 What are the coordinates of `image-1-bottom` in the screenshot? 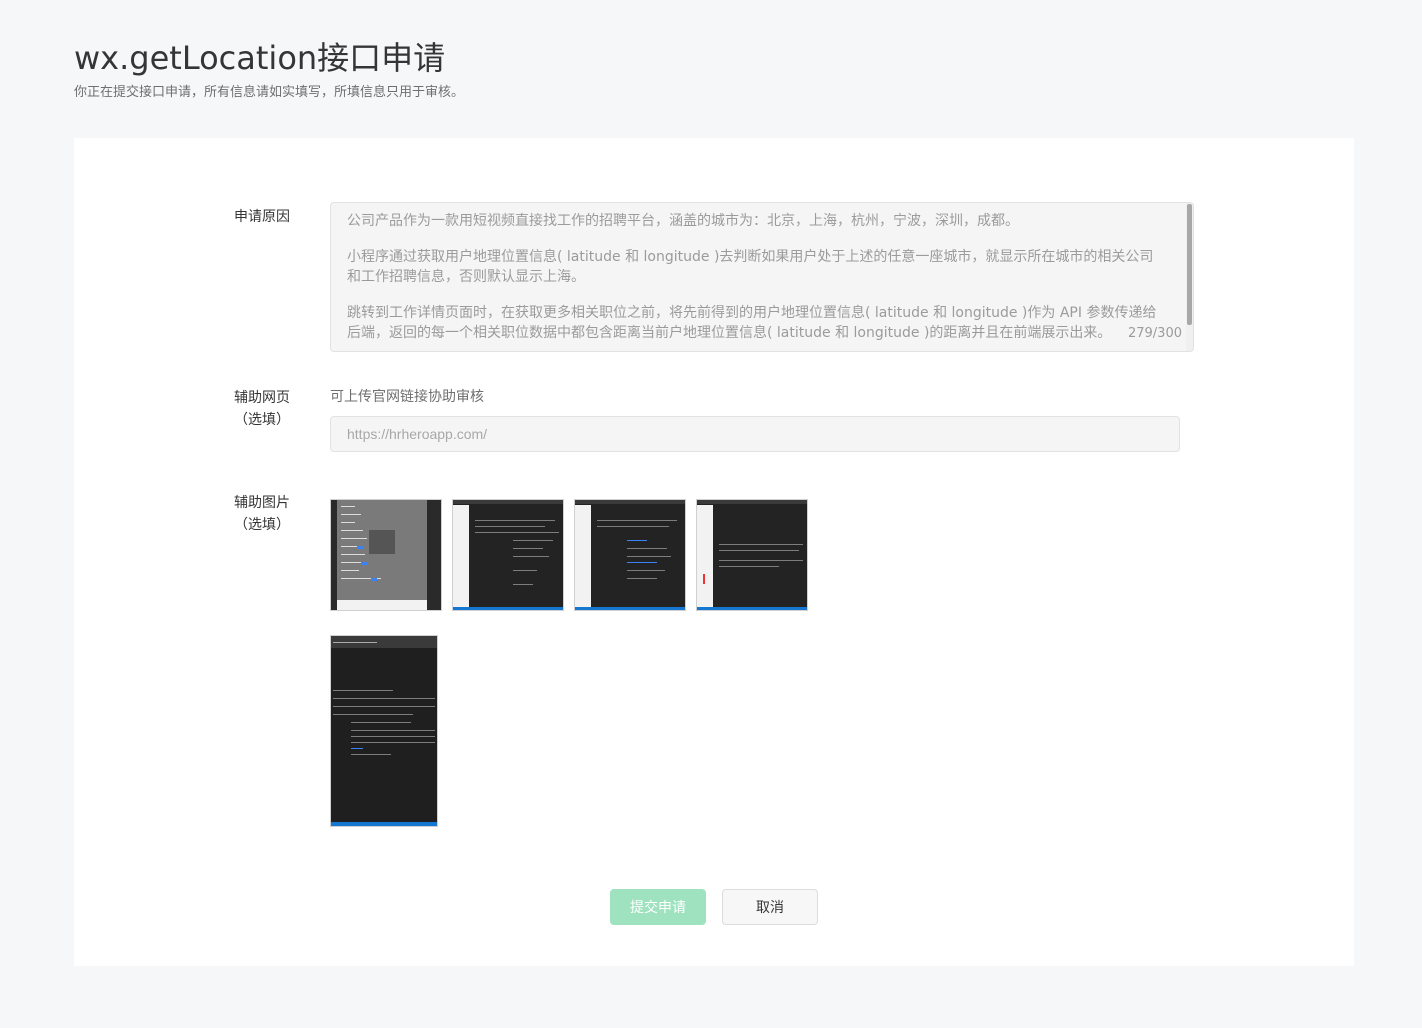 It's located at (382, 605).